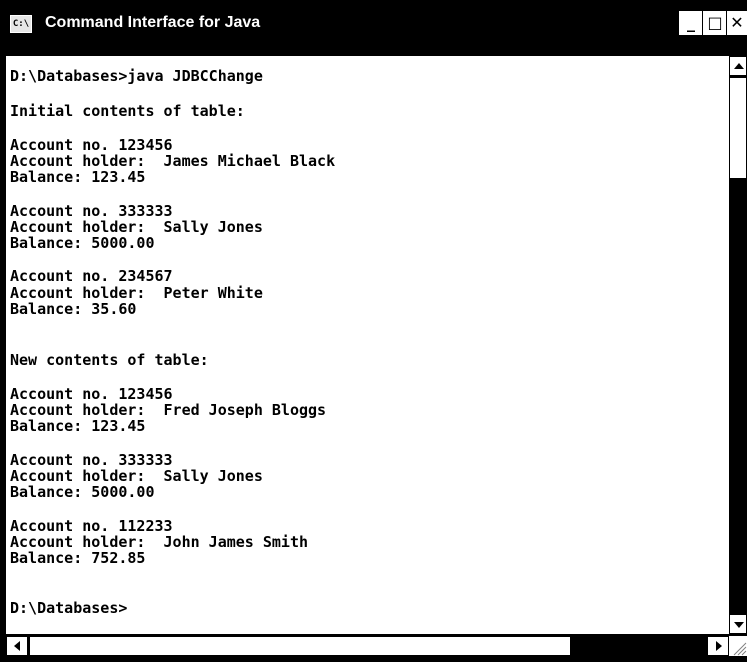  What do you see at coordinates (69, 608) in the screenshot?
I see `console-line-prompt: D:\Databases>` at bounding box center [69, 608].